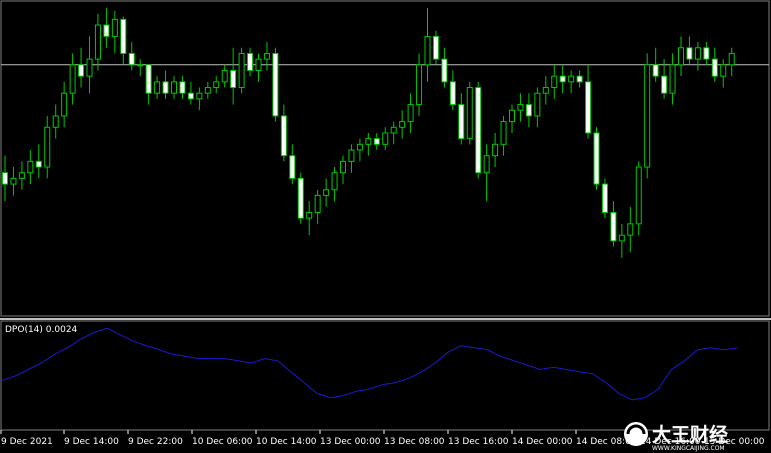 The height and width of the screenshot is (453, 771). Describe the element at coordinates (414, 442) in the screenshot. I see `time-axis-label: 13 Dec 08:00` at that location.